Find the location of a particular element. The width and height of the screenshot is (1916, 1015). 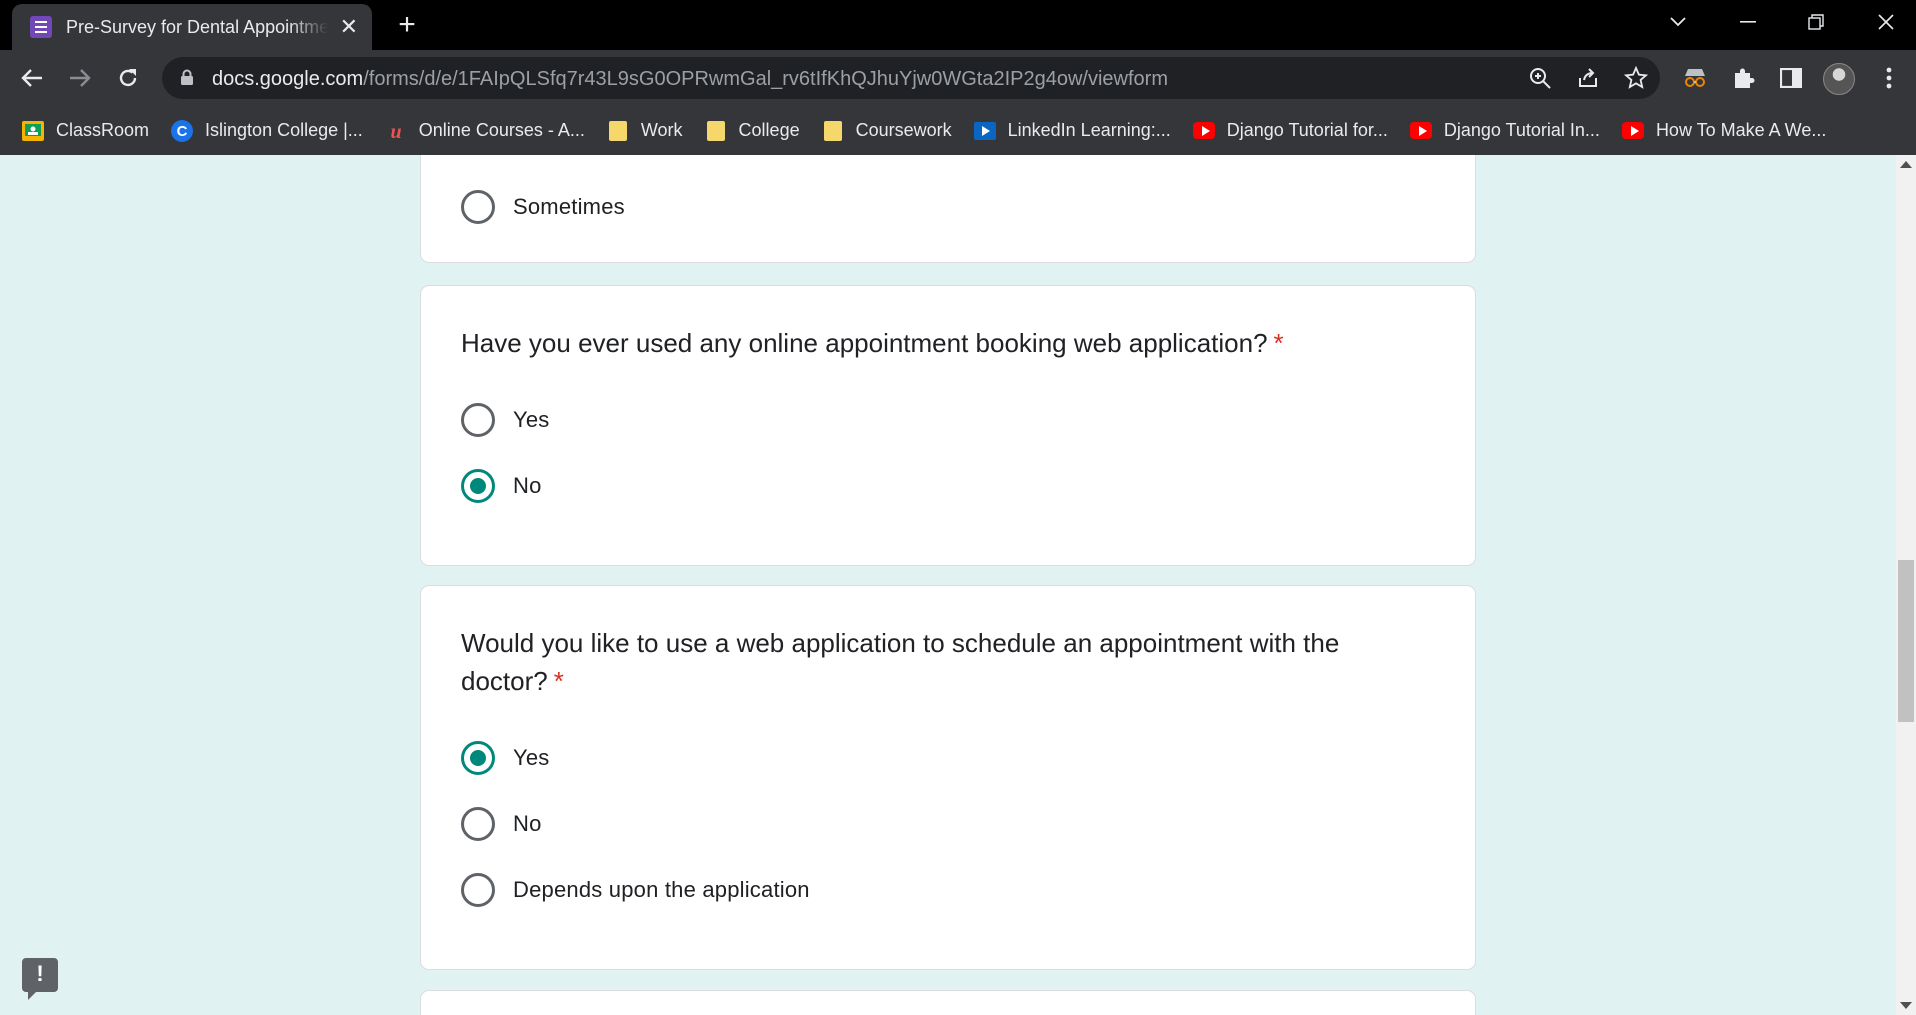

tab-title: Pre-Survey for Dental Appointment is located at coordinates (197, 26).